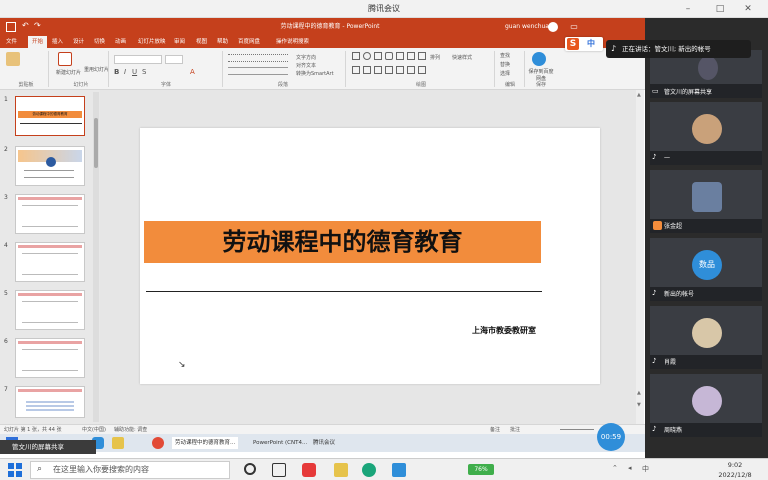  What do you see at coordinates (553, 27) in the screenshot?
I see `user-avatar` at bounding box center [553, 27].